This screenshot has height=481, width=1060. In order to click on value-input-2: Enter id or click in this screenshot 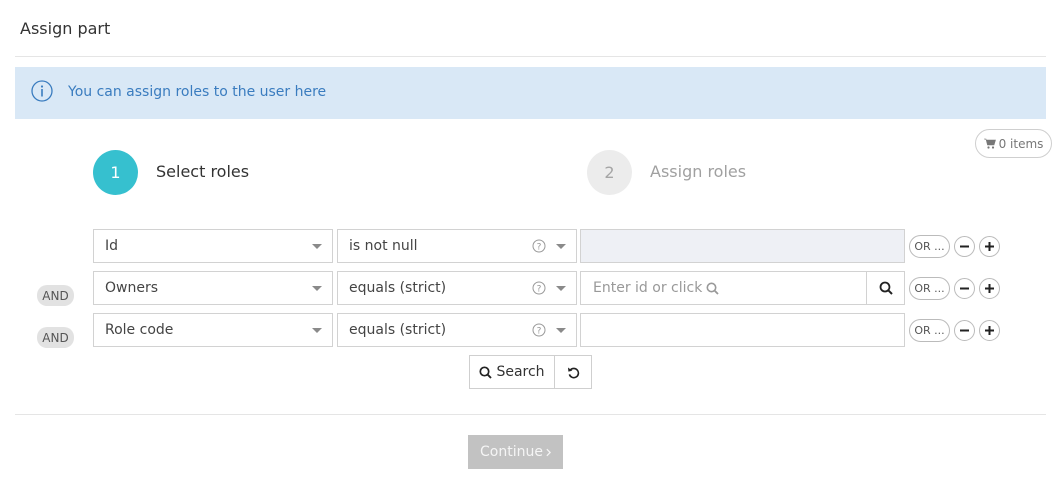, I will do `click(742, 288)`.